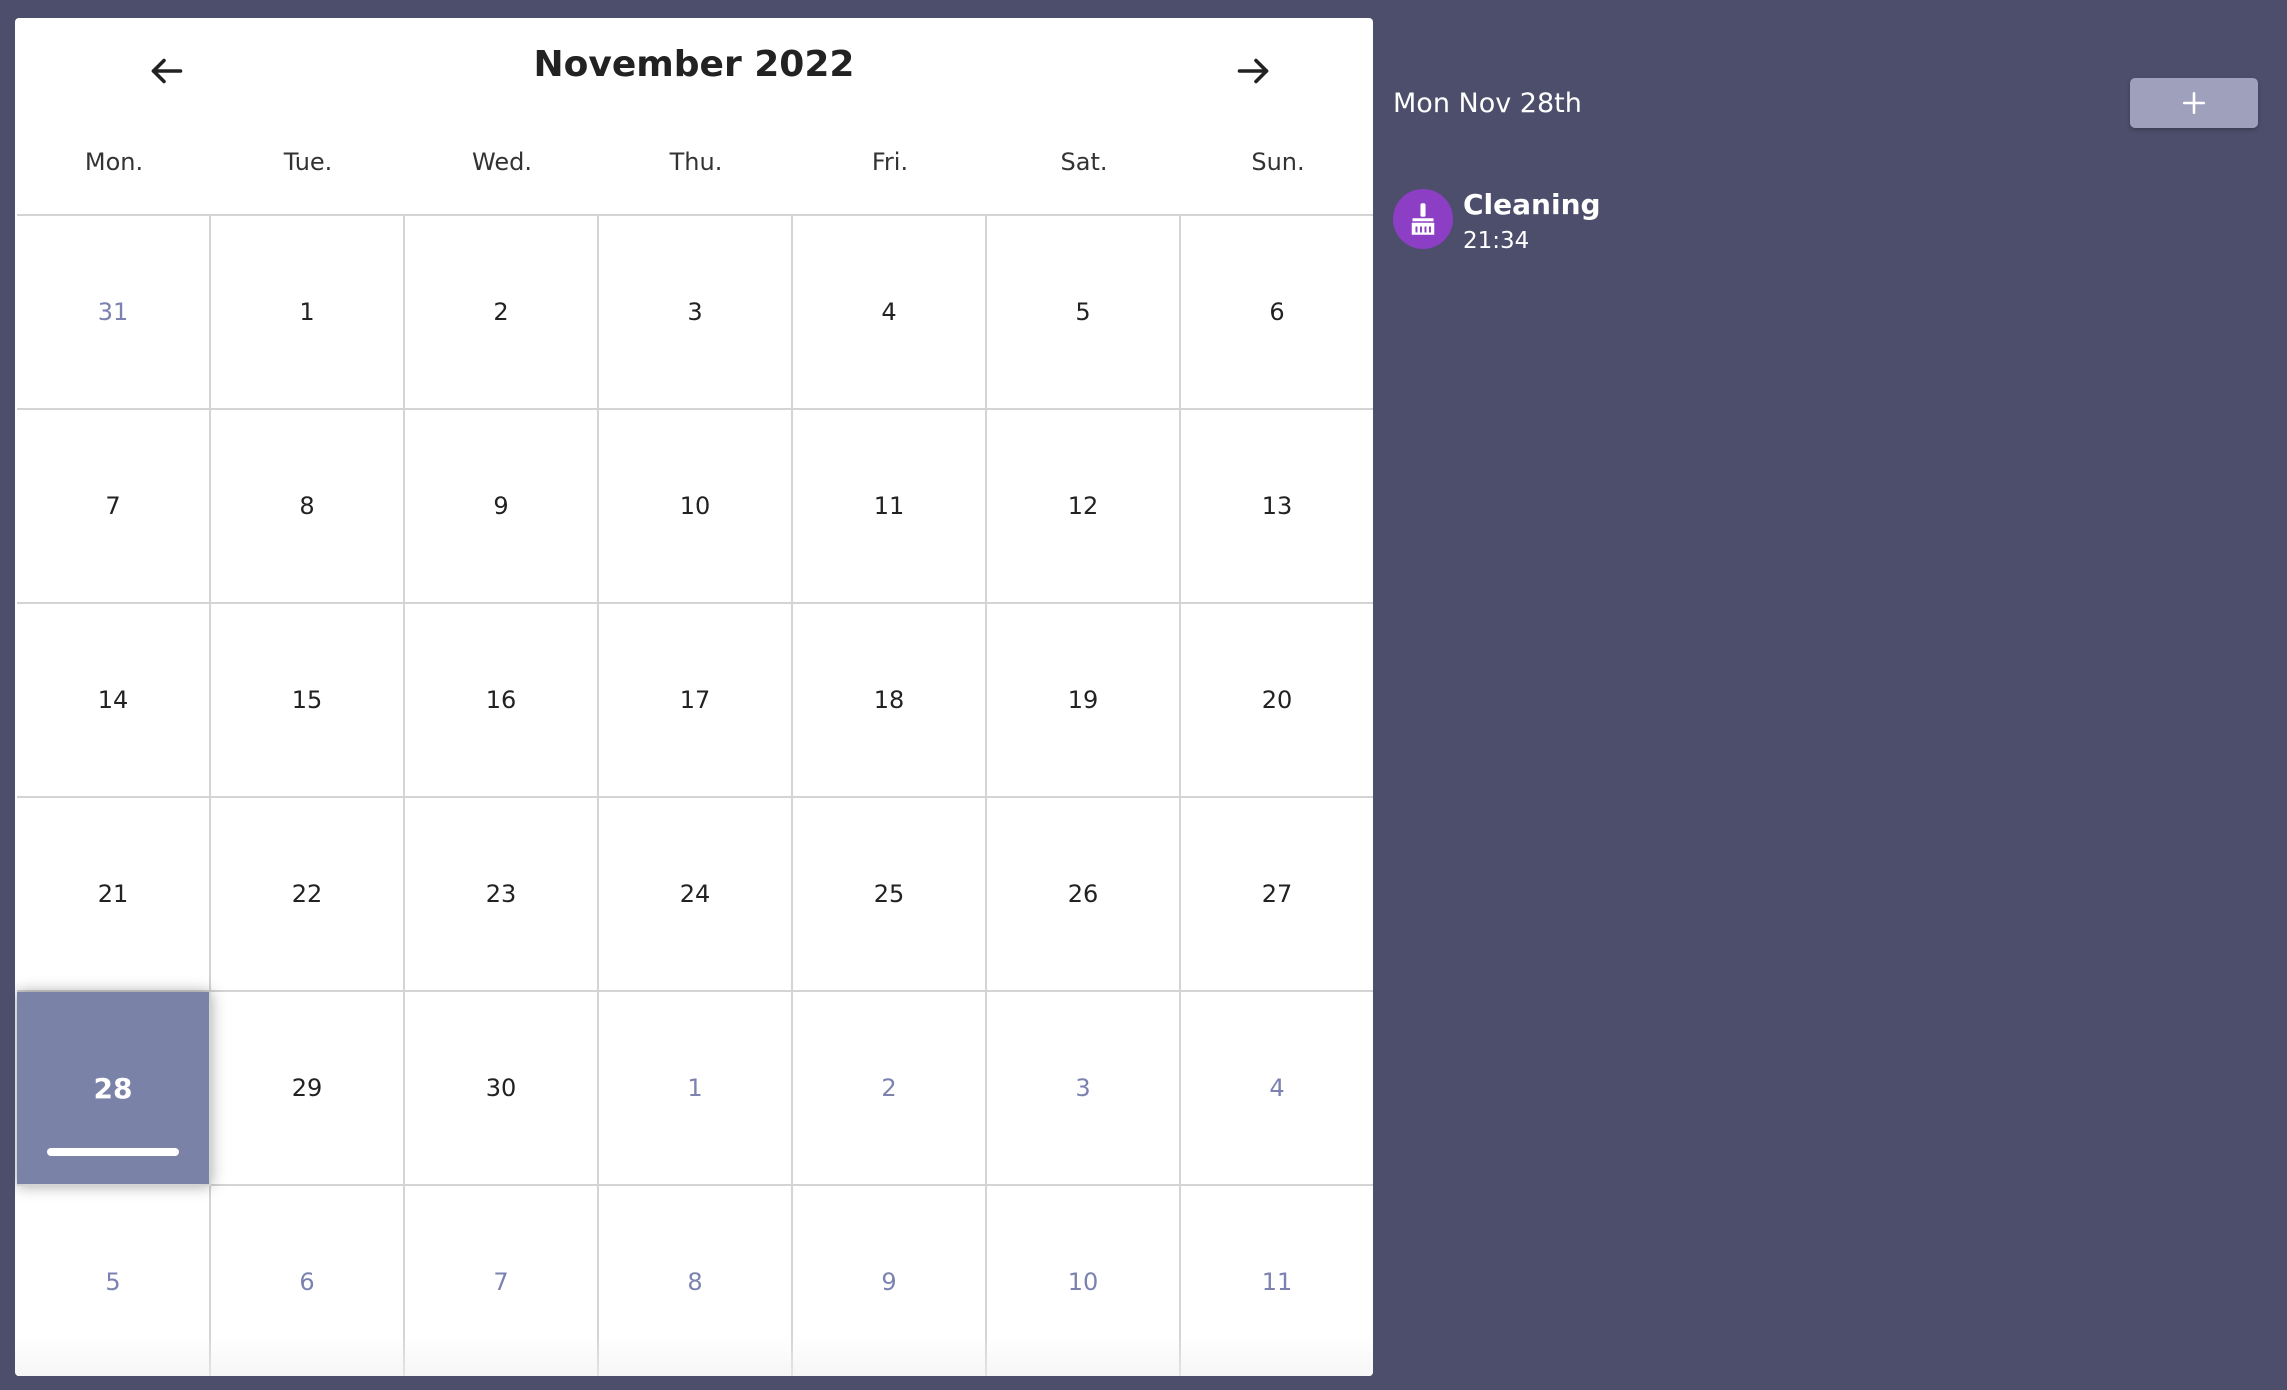 Image resolution: width=2287 pixels, height=1390 pixels. I want to click on plus-icon, so click(2194, 103).